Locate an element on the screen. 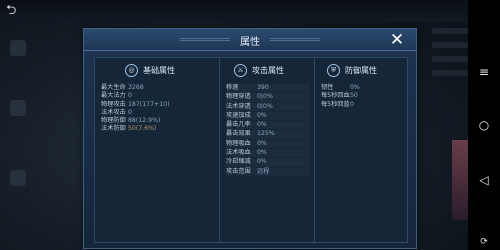  attribute-label: 物理吸血 is located at coordinates (238, 143).